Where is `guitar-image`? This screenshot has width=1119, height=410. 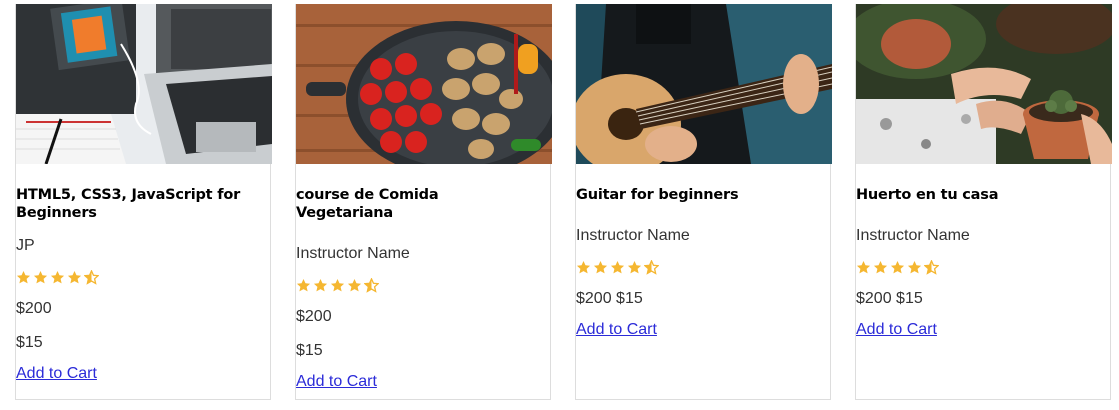
guitar-image is located at coordinates (704, 84).